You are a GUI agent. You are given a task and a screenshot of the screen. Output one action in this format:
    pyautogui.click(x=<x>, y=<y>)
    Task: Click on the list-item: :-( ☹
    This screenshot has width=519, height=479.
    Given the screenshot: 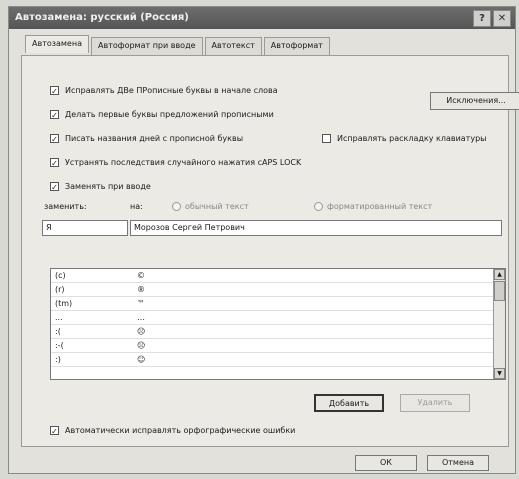 What is the action you would take?
    pyautogui.click(x=272, y=346)
    